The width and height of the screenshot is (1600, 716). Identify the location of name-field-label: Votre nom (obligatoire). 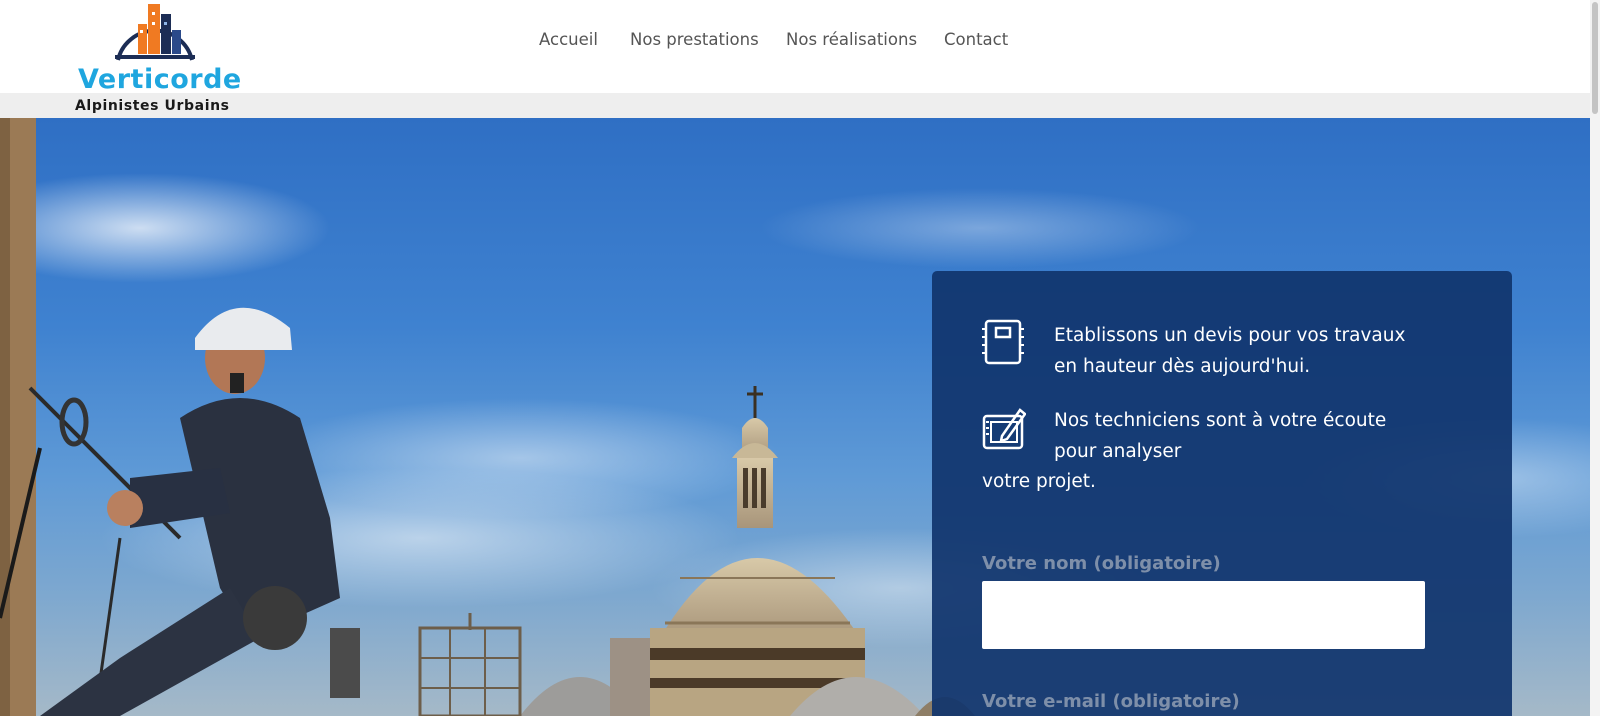
(1101, 563).